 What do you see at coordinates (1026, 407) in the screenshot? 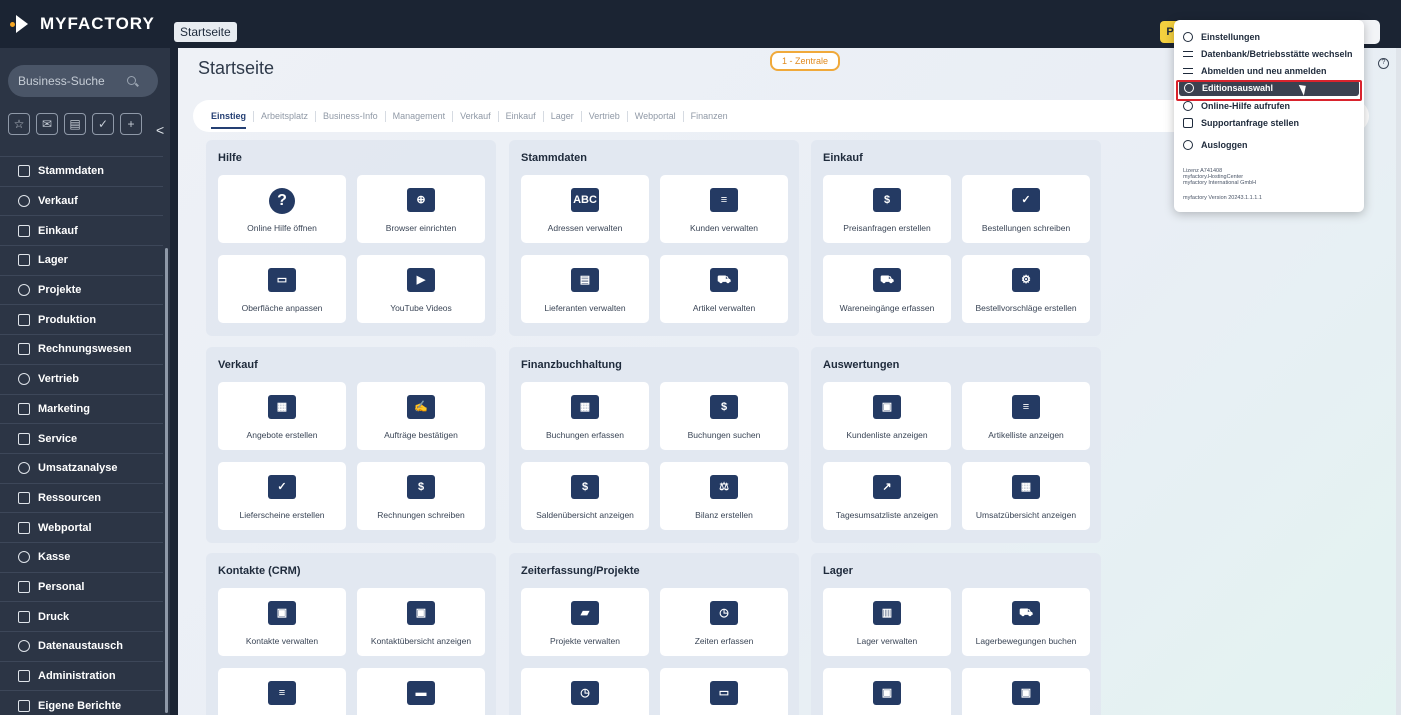
I see `tile-icon: ≡` at bounding box center [1026, 407].